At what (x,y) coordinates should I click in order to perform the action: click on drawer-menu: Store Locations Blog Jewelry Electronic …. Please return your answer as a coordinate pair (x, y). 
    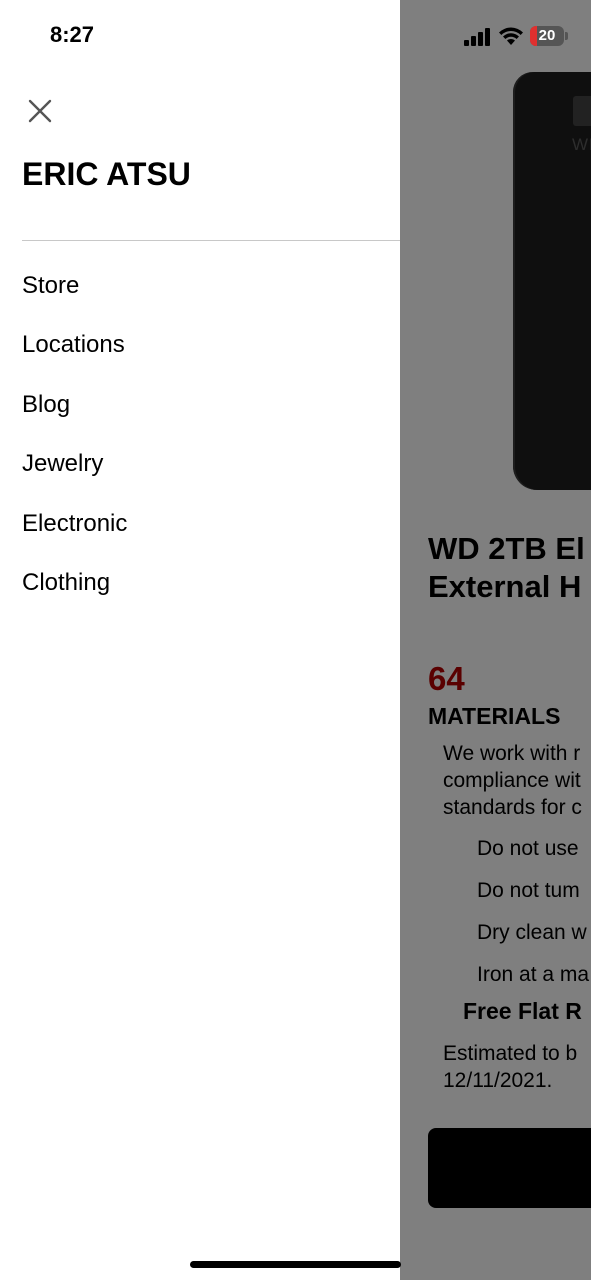
    Looking at the image, I should click on (74, 446).